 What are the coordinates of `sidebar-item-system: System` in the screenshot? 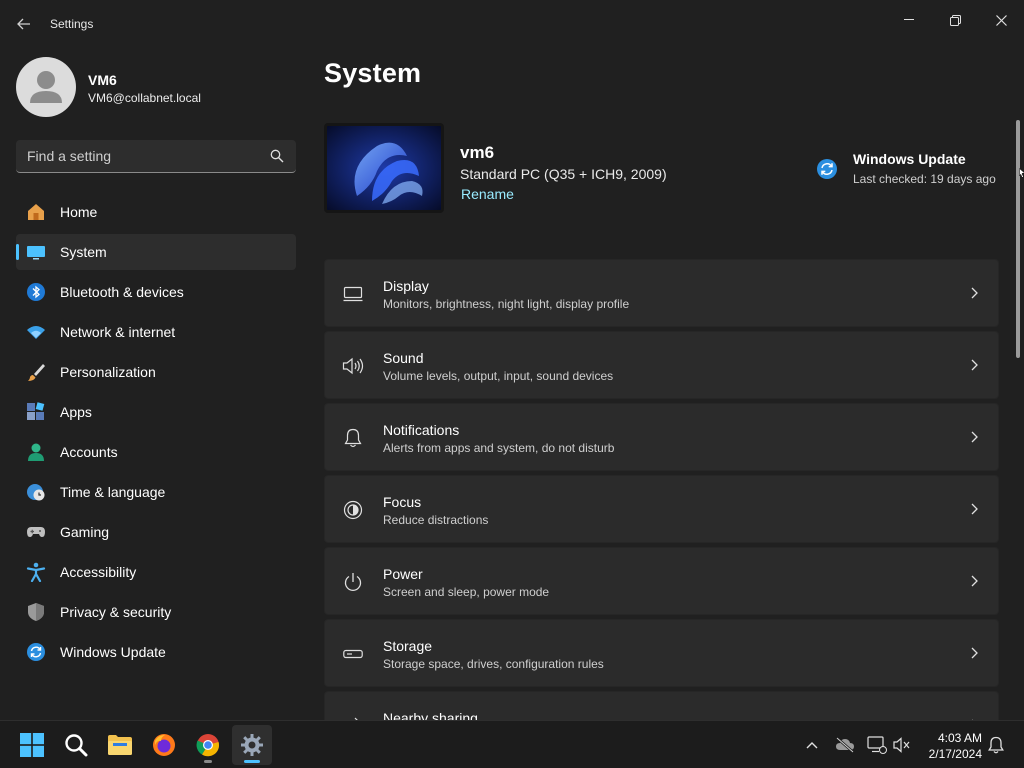 It's located at (156, 252).